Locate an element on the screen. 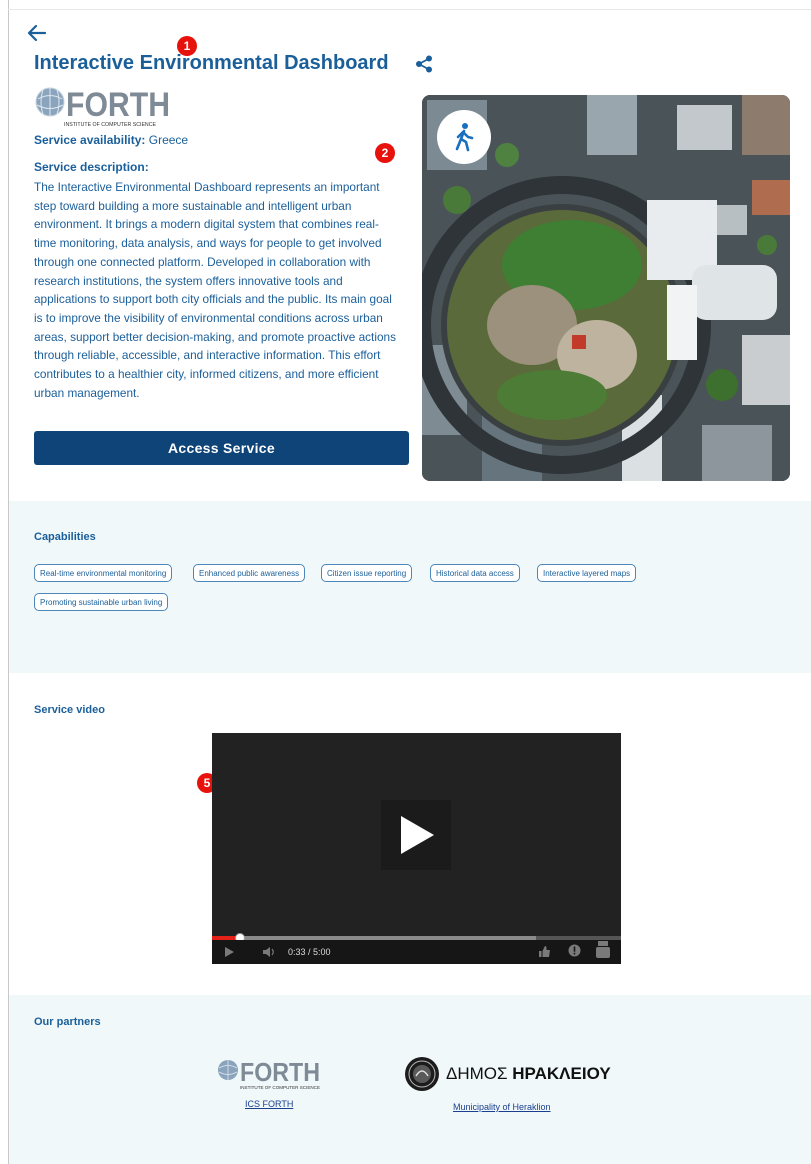 Image resolution: width=811 pixels, height=1164 pixels. walking-person-icon is located at coordinates (464, 137).